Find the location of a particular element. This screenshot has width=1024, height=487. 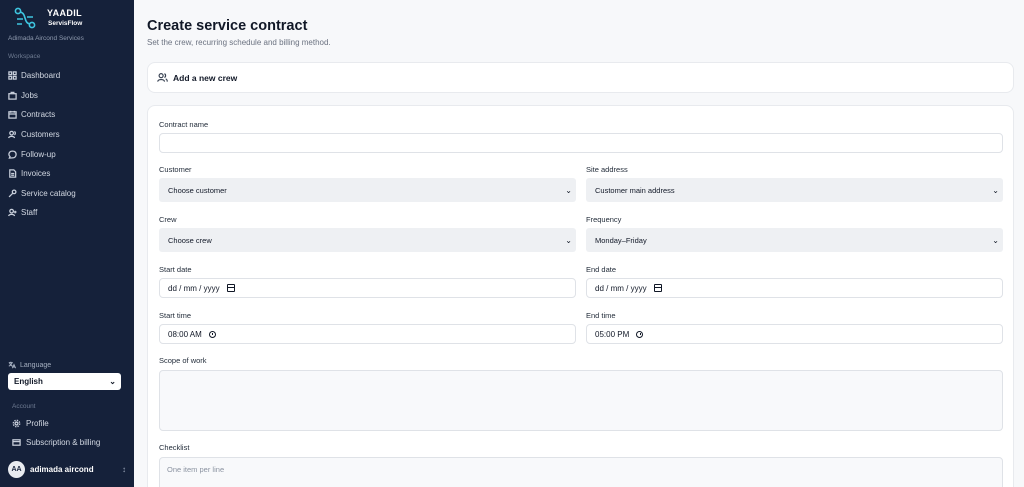

scope-textarea is located at coordinates (581, 400).